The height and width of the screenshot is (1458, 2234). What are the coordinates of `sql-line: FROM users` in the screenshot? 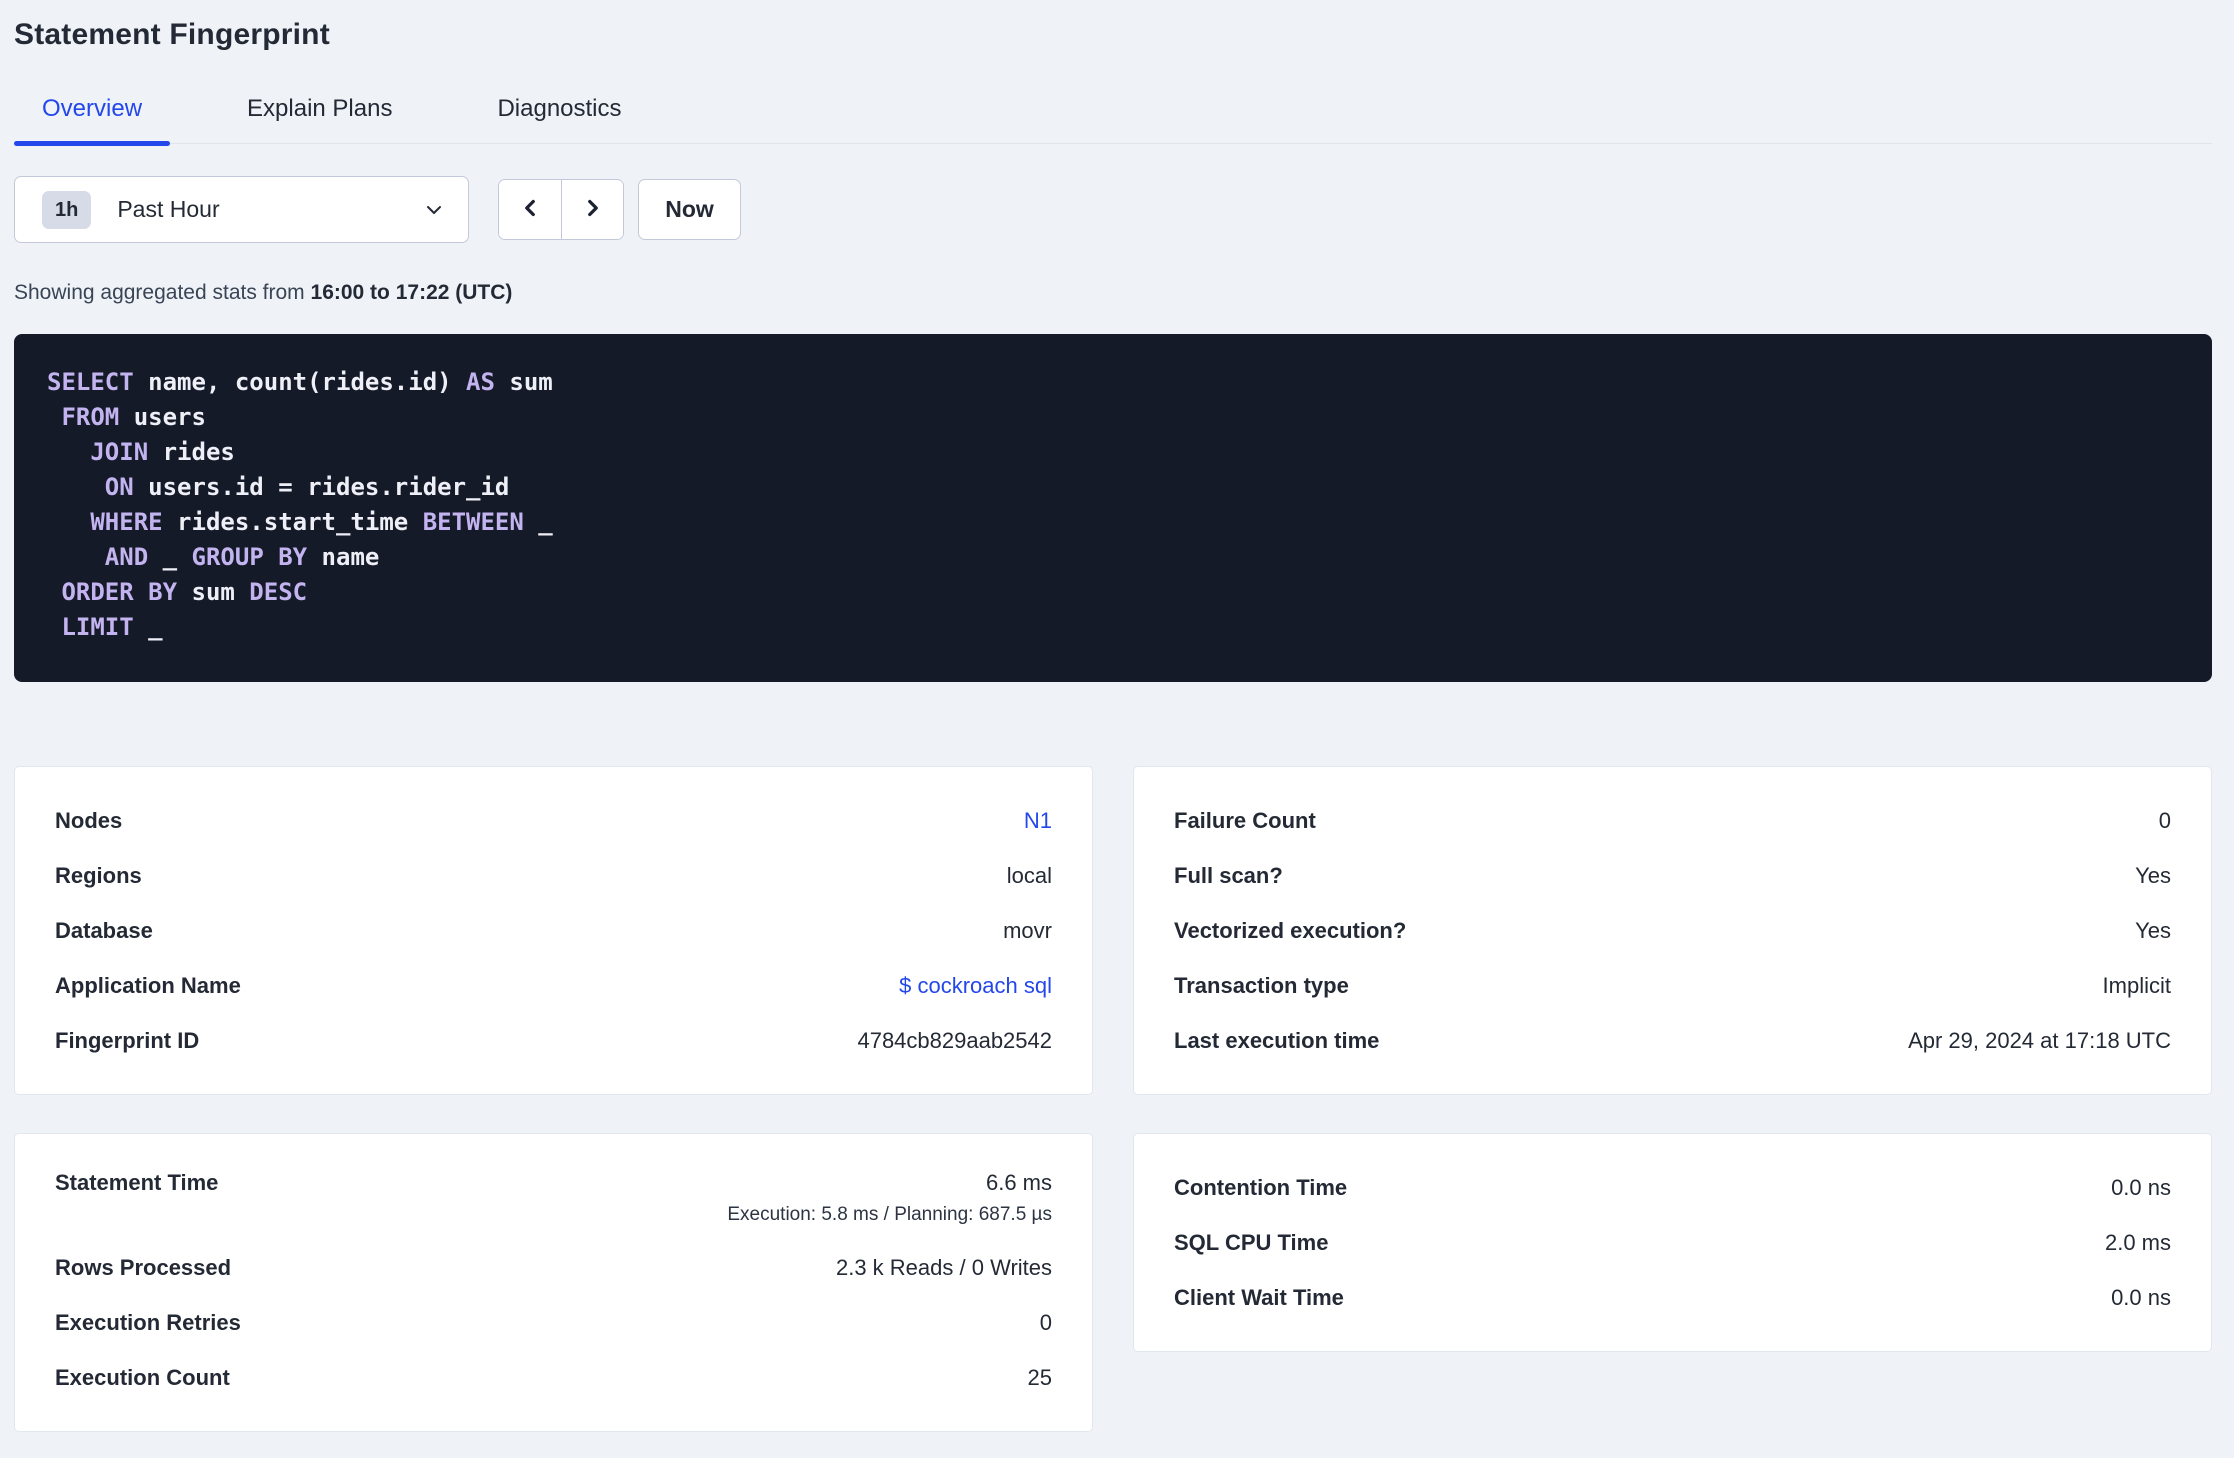 It's located at (1113, 417).